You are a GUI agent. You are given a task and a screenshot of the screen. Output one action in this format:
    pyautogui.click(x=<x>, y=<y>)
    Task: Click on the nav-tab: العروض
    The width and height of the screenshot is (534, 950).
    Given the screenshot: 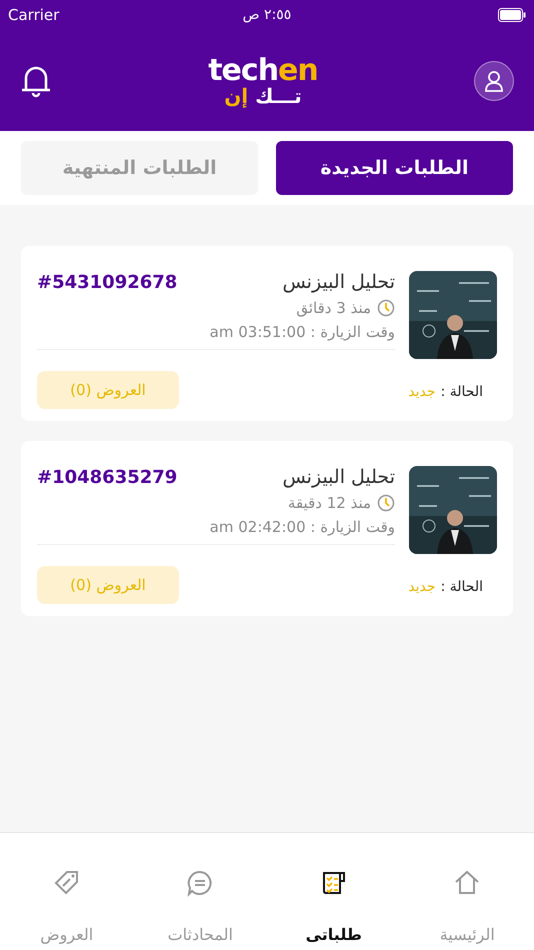 What is the action you would take?
    pyautogui.click(x=67, y=891)
    